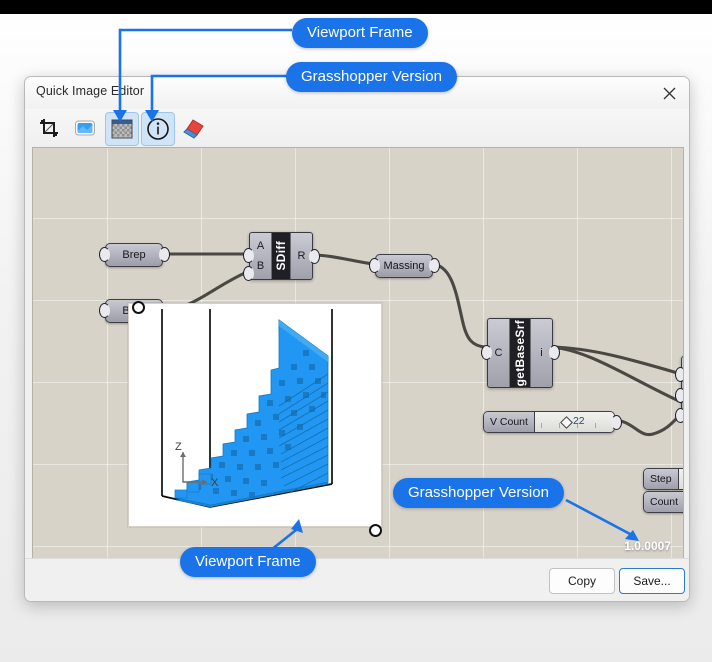  Describe the element at coordinates (215, 483) in the screenshot. I see `axis-label-x: X` at that location.